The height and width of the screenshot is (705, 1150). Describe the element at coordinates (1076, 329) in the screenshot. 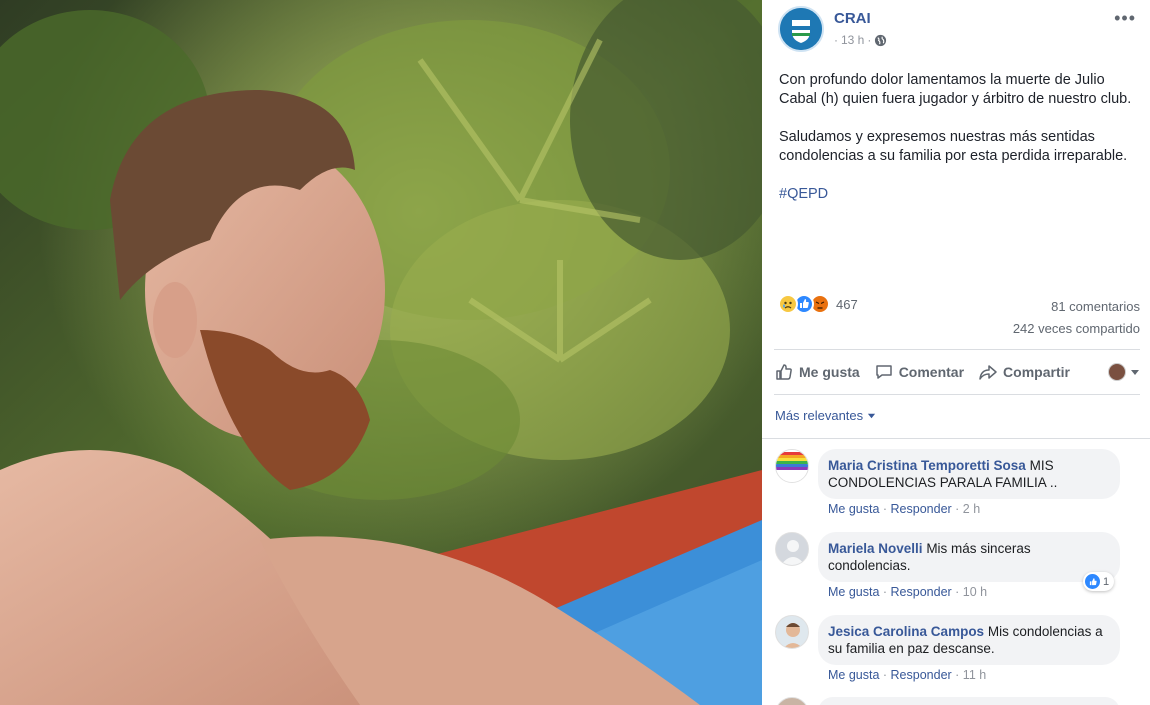

I see `share-count: 242 veces compartido` at that location.